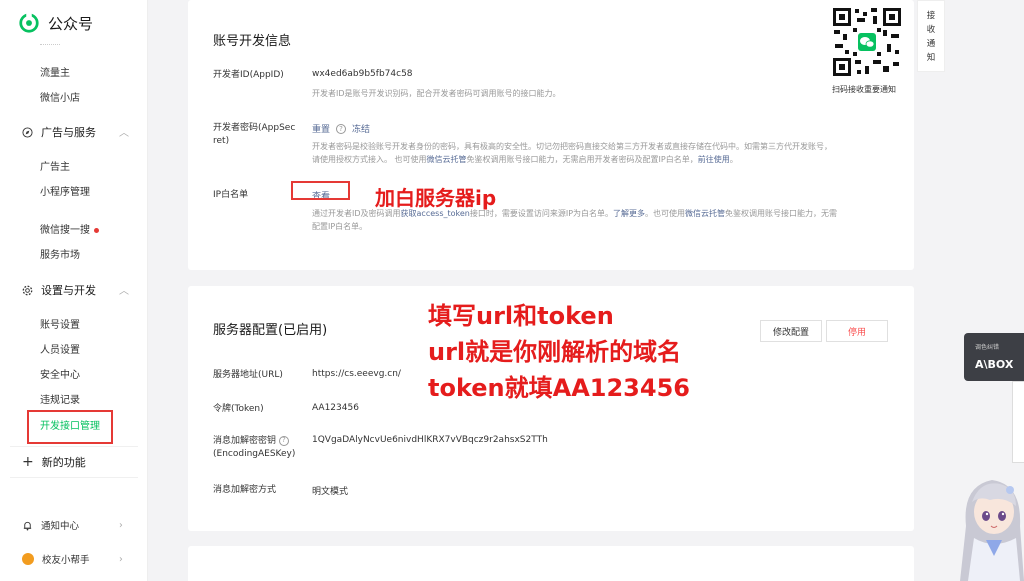 The image size is (1024, 581). Describe the element at coordinates (521, 316) in the screenshot. I see `annotation-line1: 填写url和token` at that location.